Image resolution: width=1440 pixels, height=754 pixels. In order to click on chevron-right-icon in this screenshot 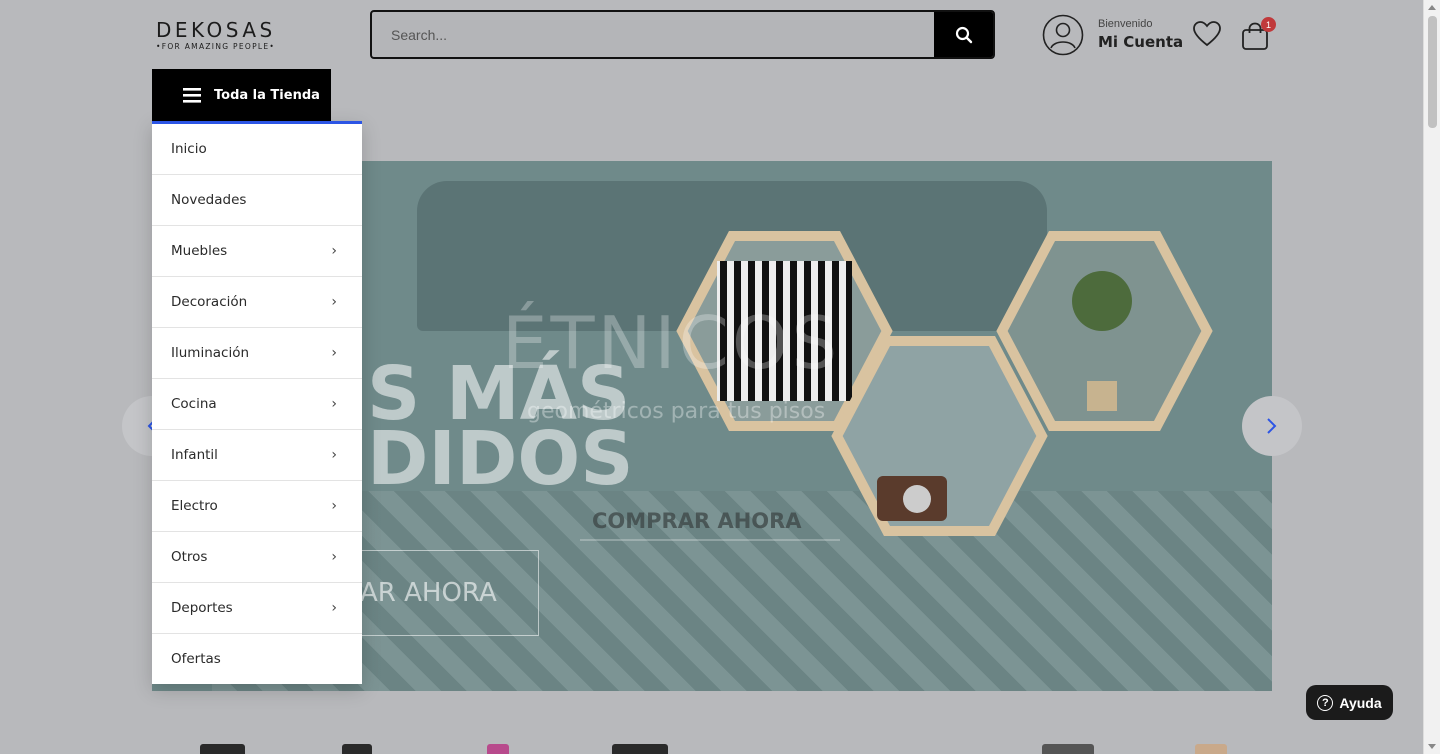, I will do `click(1272, 426)`.